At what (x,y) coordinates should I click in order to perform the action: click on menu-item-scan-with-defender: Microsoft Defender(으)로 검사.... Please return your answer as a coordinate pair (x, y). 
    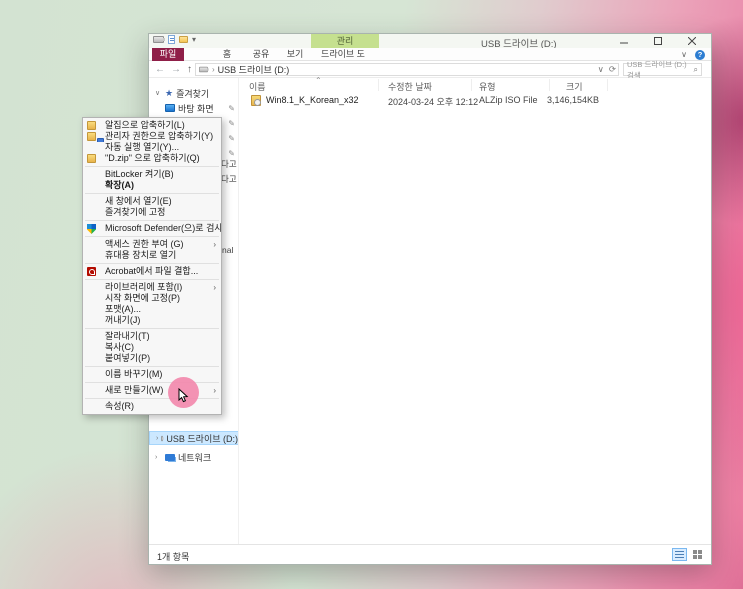
    Looking at the image, I should click on (152, 228).